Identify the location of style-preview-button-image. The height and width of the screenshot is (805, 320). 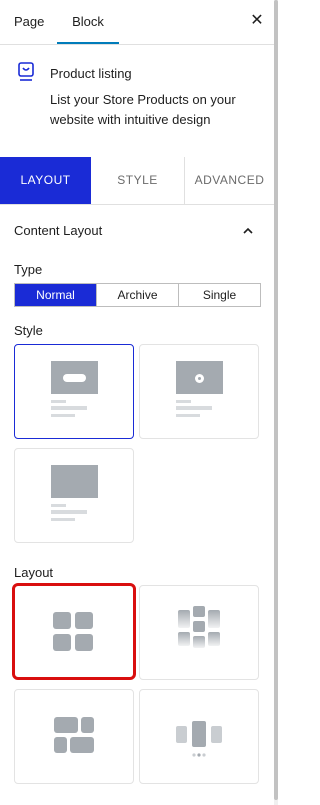
(74, 389).